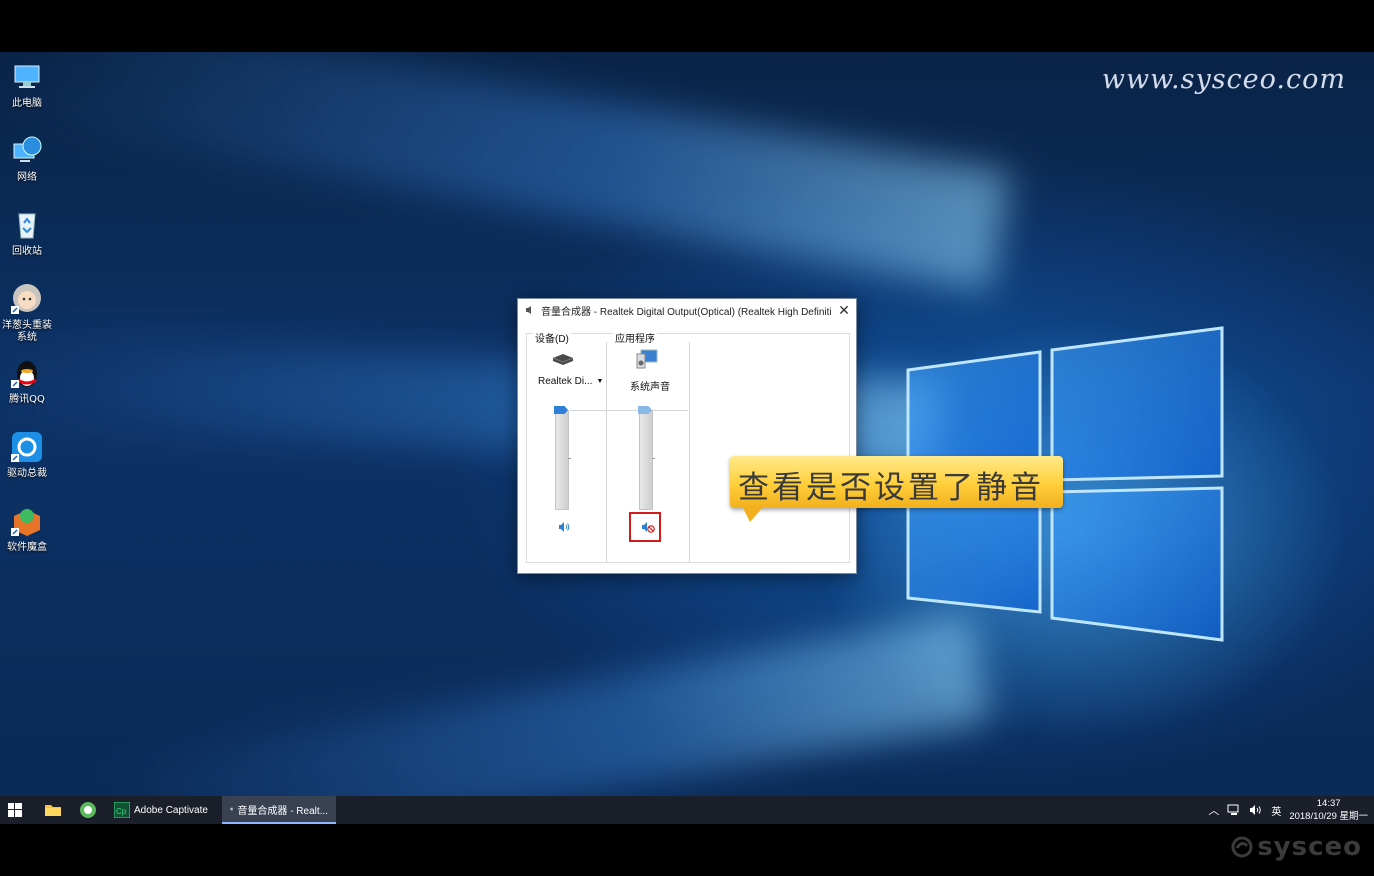 The width and height of the screenshot is (1374, 876). I want to click on desktop-icon-label: 网络, so click(27, 177).